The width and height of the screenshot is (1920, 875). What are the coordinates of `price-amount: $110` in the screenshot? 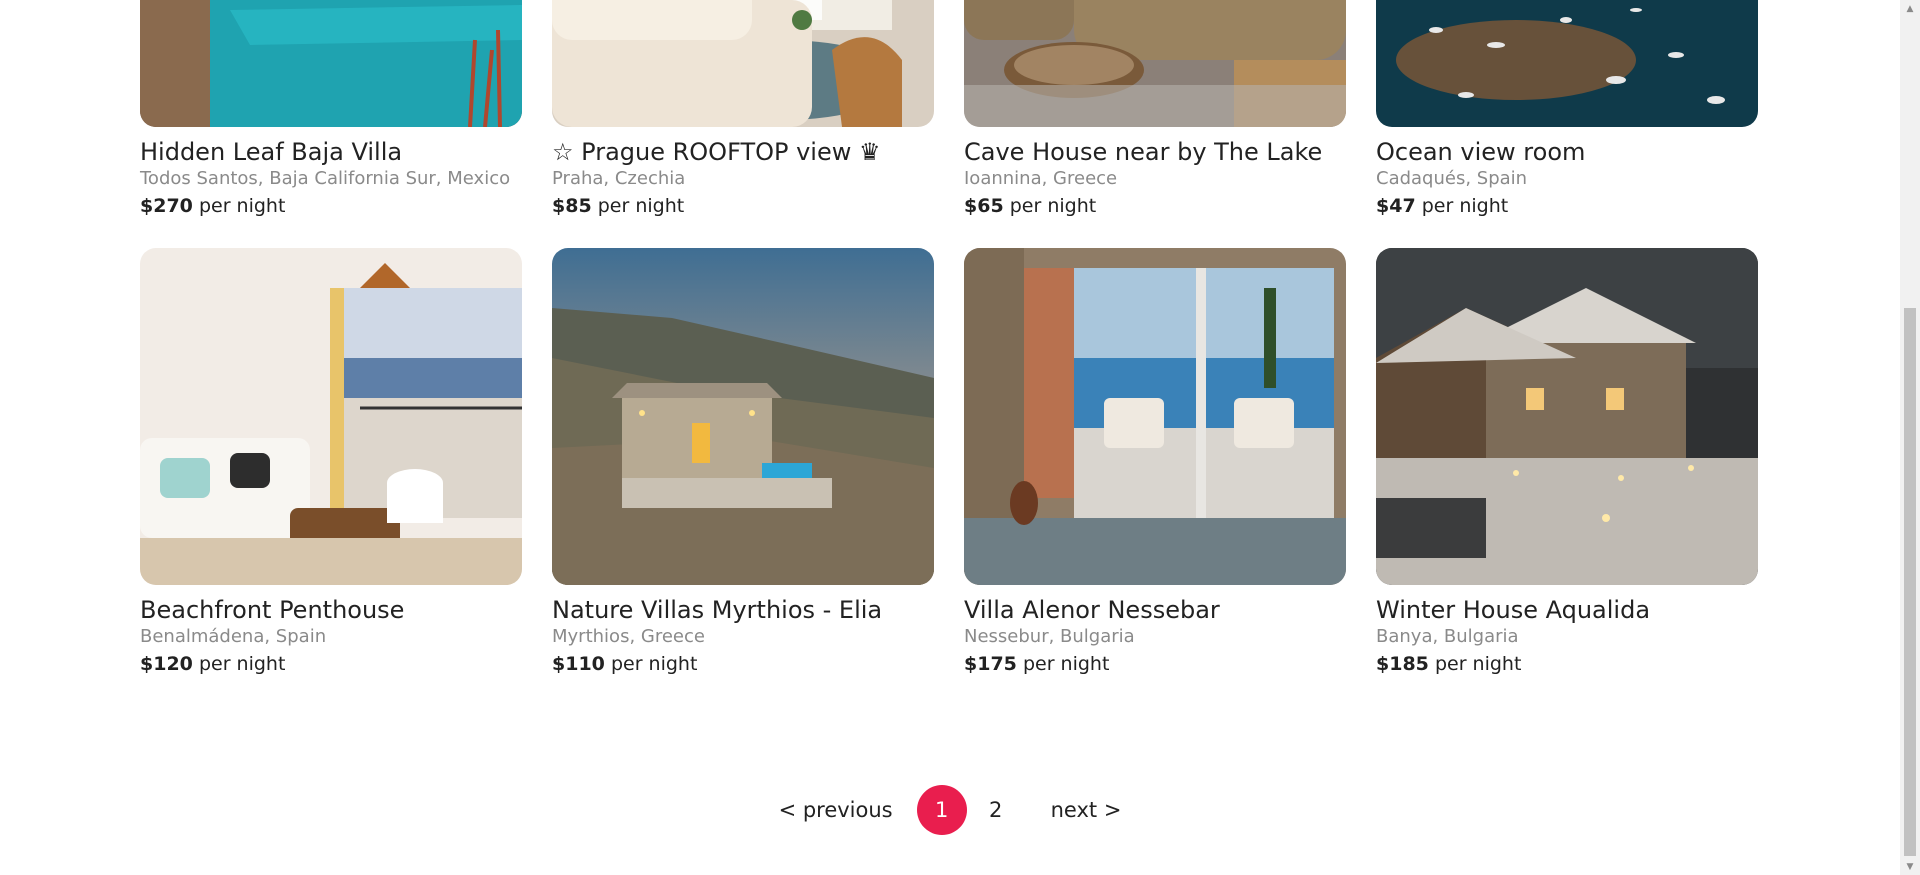 It's located at (578, 664).